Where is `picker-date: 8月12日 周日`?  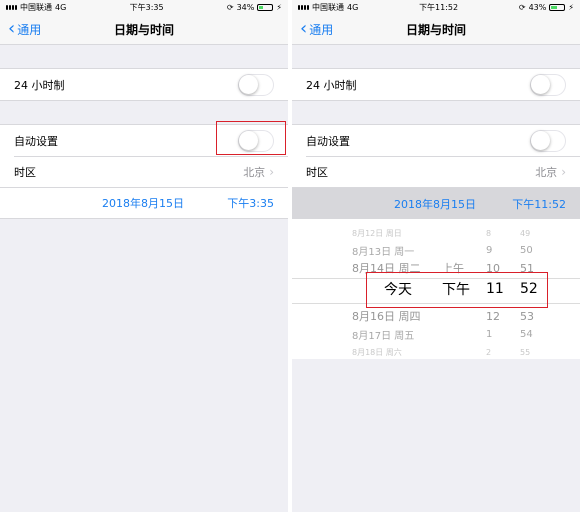
picker-date: 8月12日 周日 is located at coordinates (377, 233).